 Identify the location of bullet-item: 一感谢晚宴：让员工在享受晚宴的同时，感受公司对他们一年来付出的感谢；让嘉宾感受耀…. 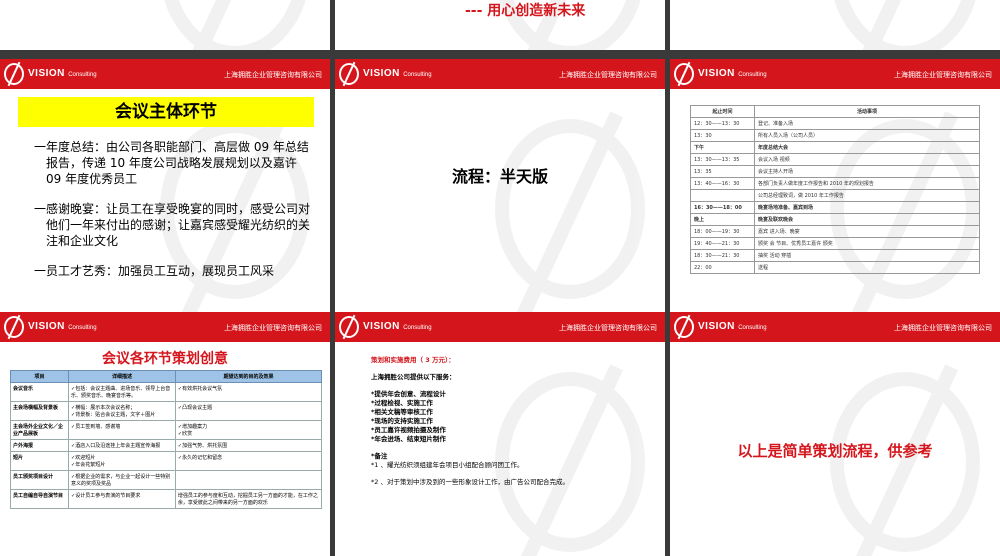
(172, 225).